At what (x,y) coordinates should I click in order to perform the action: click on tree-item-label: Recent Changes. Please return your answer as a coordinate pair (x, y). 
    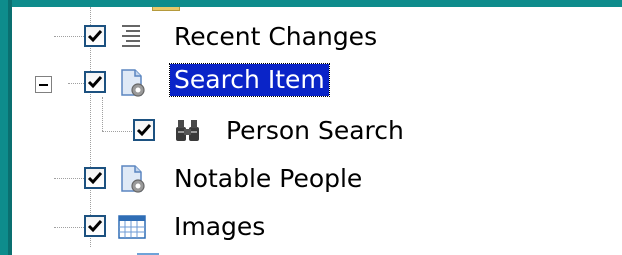
    Looking at the image, I should click on (275, 37).